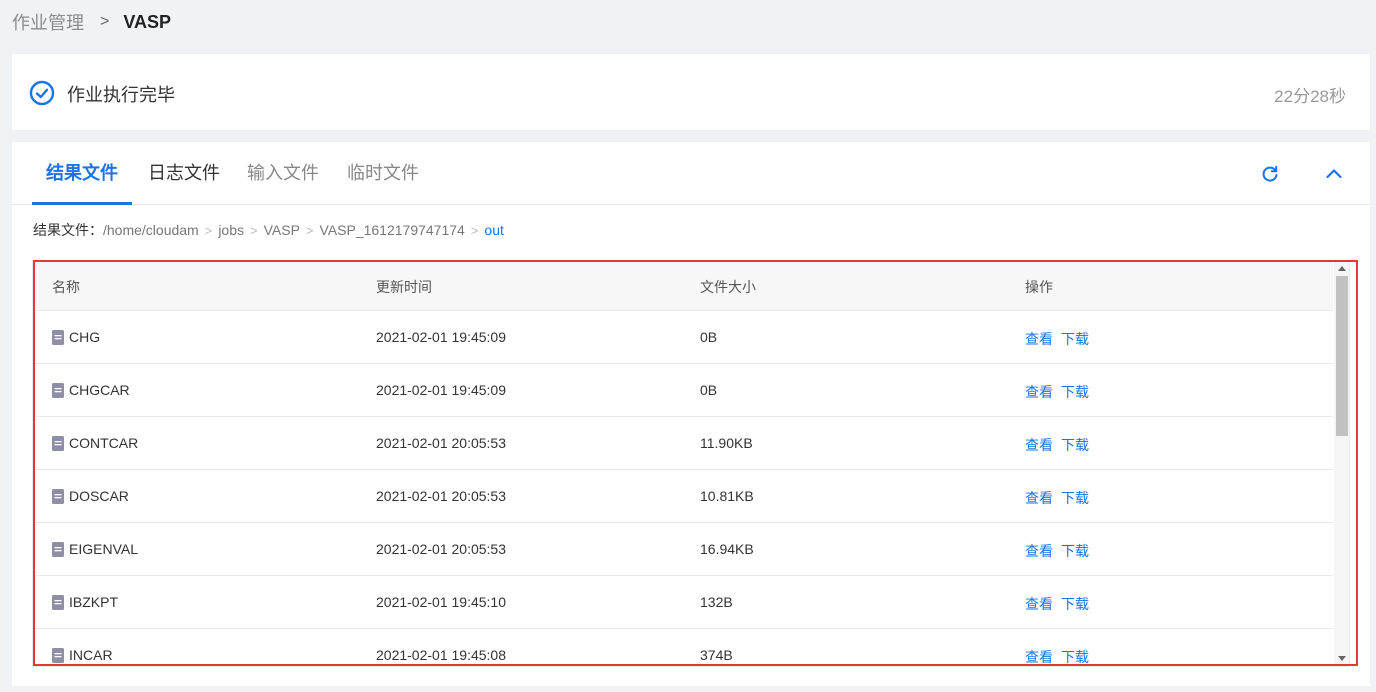 Image resolution: width=1376 pixels, height=692 pixels. Describe the element at coordinates (68, 230) in the screenshot. I see `path-label: 结果文件：` at that location.